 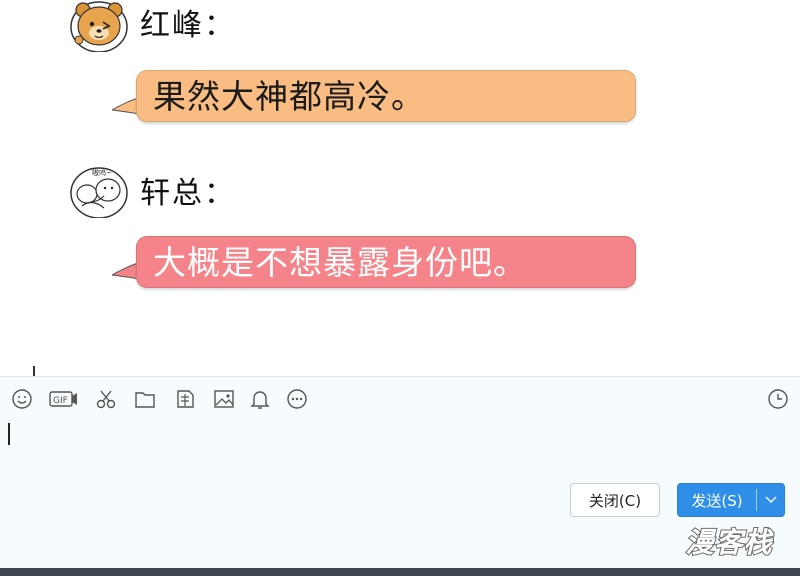 I want to click on doodle-avatar: 嗷呜~, so click(x=99, y=192).